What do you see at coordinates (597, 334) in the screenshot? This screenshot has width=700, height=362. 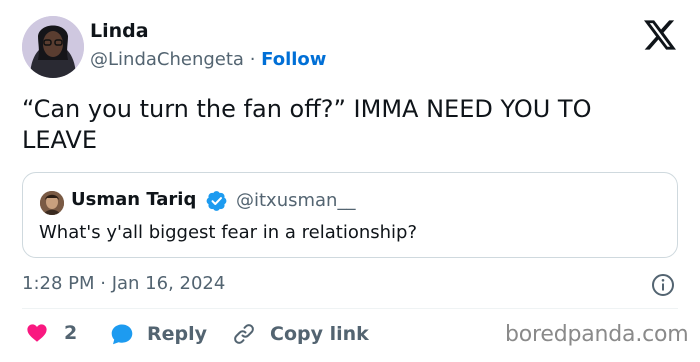 I see `boredpanda-watermark: boredpanda.com` at bounding box center [597, 334].